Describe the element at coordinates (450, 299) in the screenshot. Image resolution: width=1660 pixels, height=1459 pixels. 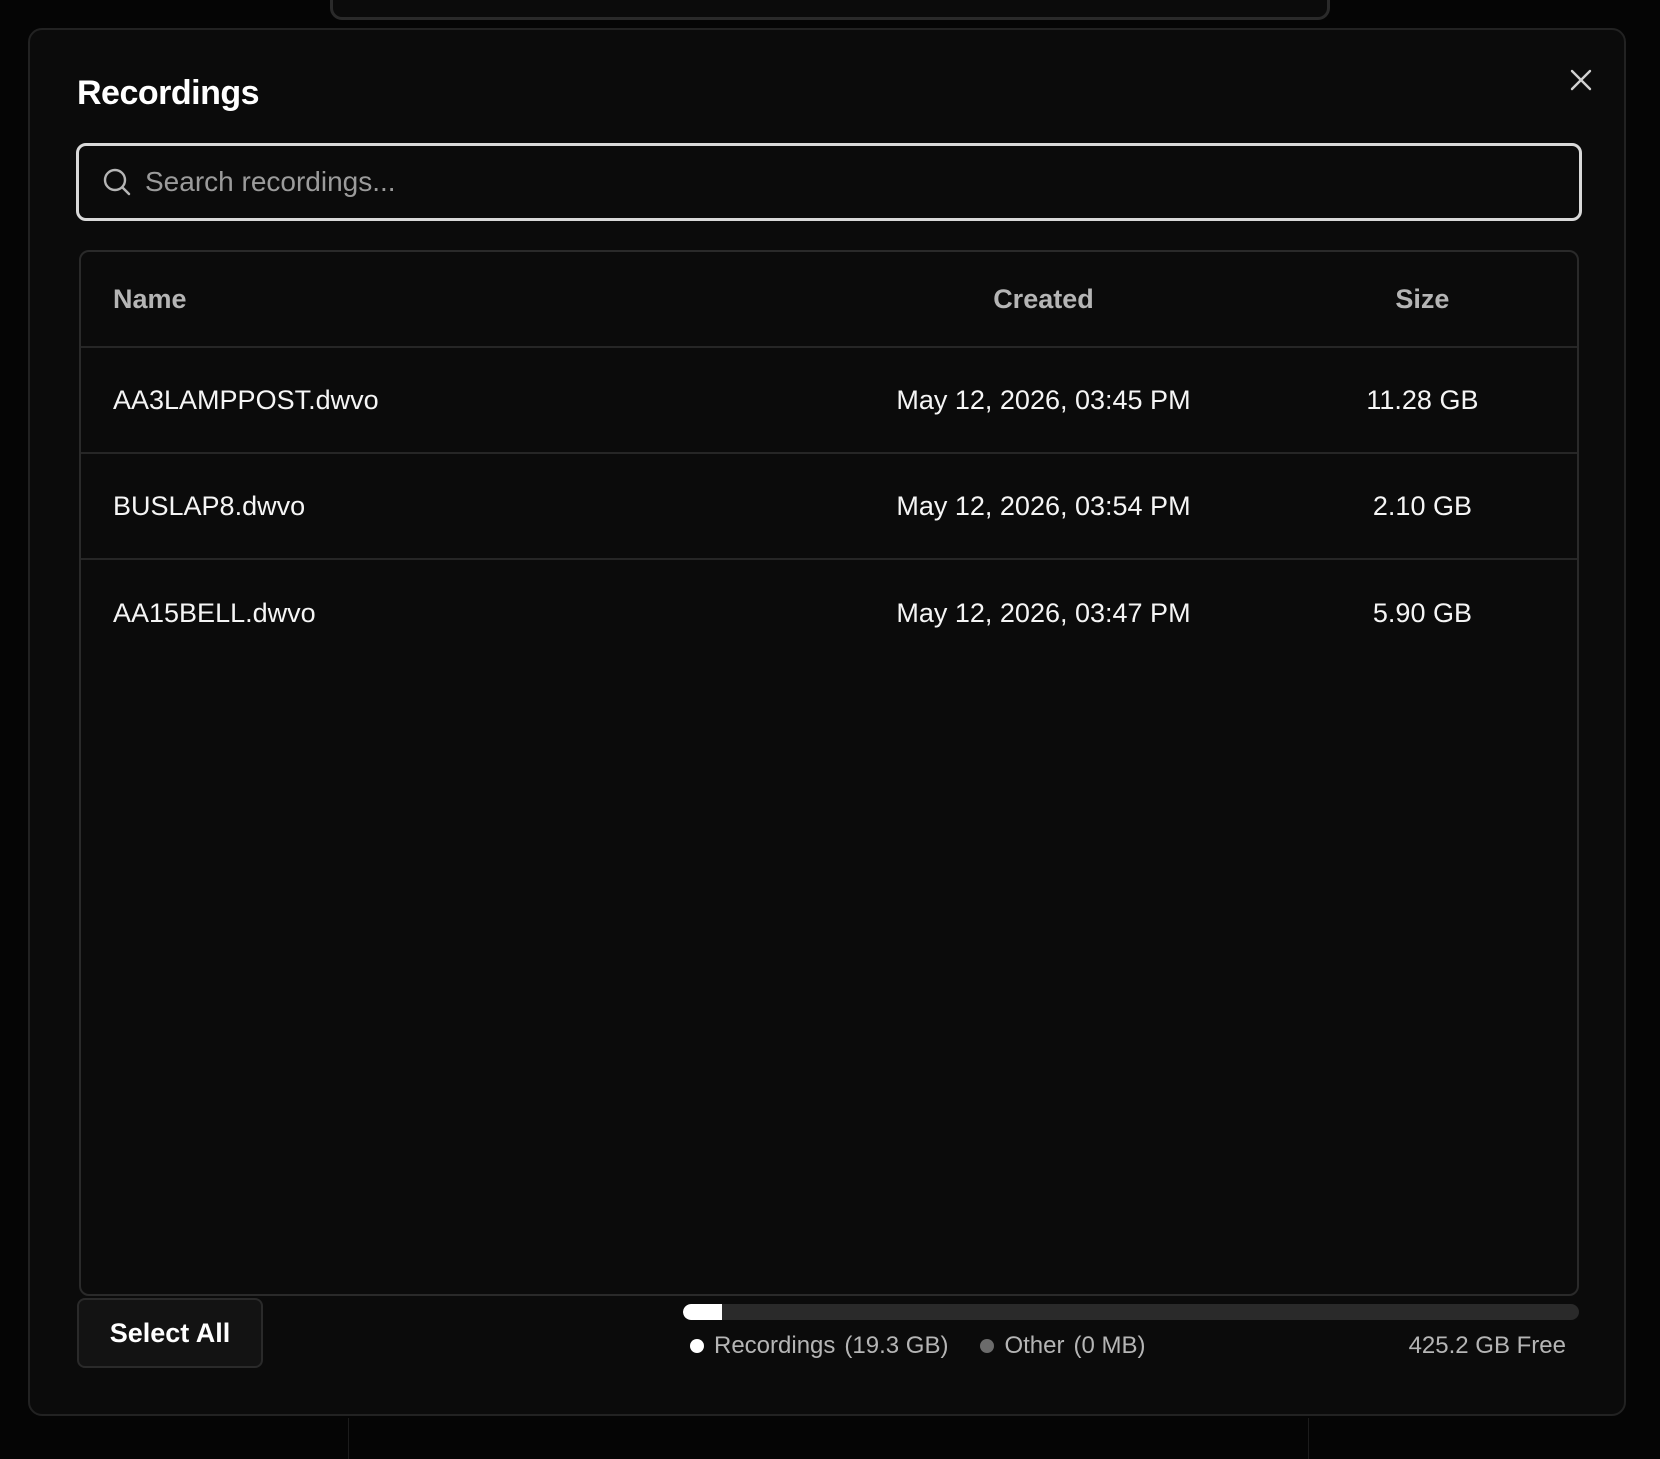
I see `column-header-name: Name` at that location.